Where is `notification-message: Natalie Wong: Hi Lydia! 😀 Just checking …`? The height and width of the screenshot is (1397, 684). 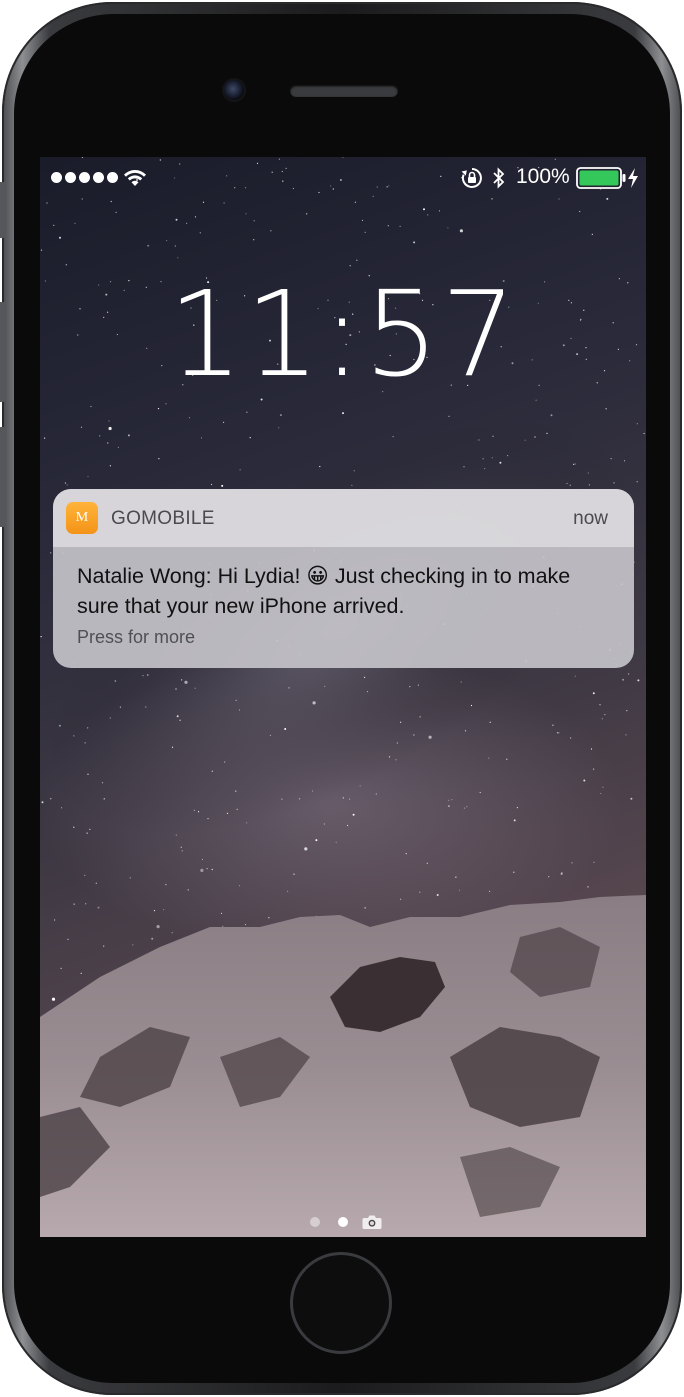
notification-message: Natalie Wong: Hi Lydia! 😀 Just checking … is located at coordinates (324, 591).